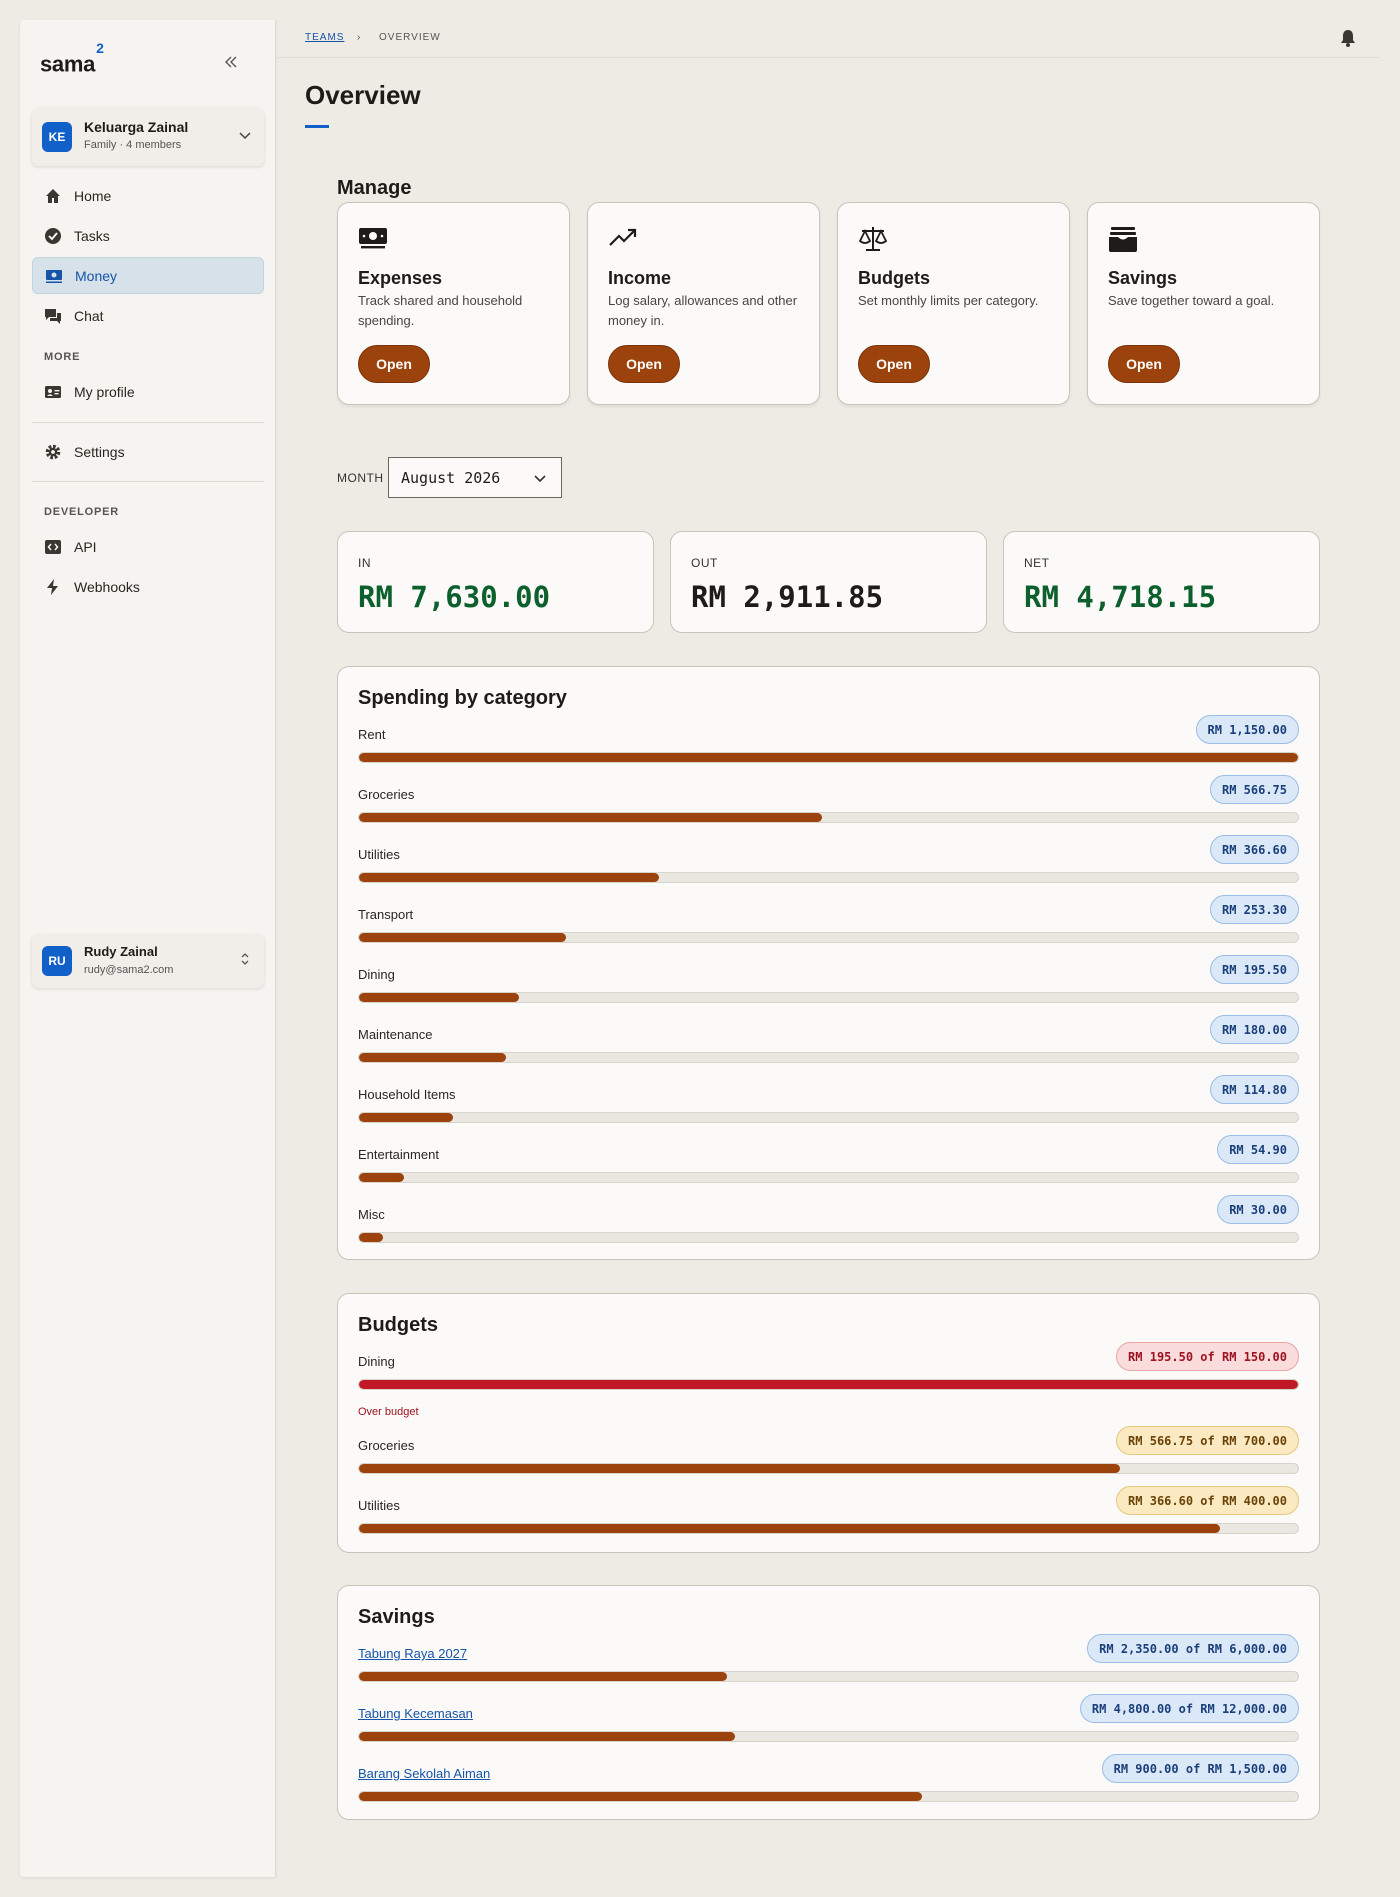  What do you see at coordinates (787, 597) in the screenshot?
I see `stat-out-value: RM 2,911.85` at bounding box center [787, 597].